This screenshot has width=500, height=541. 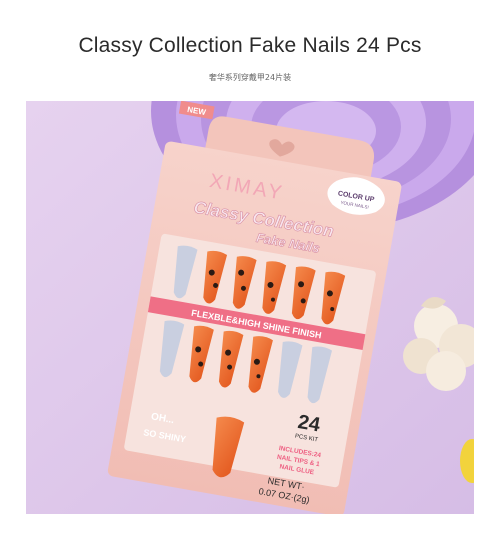 I want to click on page-title: Classy Collection Fake Nails 24 Pcs, so click(x=250, y=45).